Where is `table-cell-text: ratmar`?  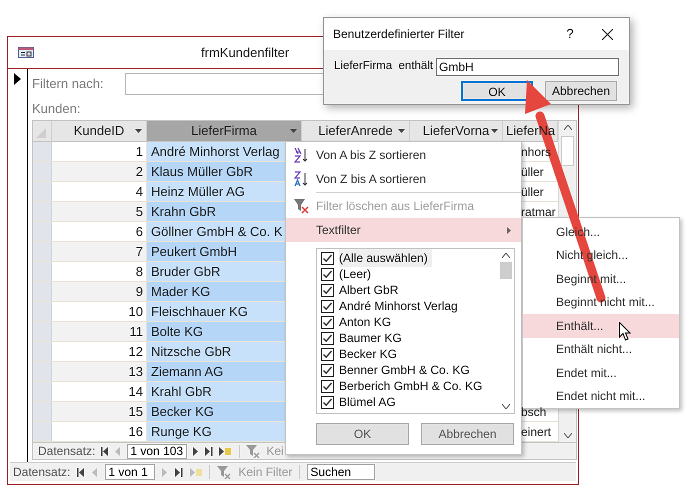 table-cell-text: ratmar is located at coordinates (538, 212).